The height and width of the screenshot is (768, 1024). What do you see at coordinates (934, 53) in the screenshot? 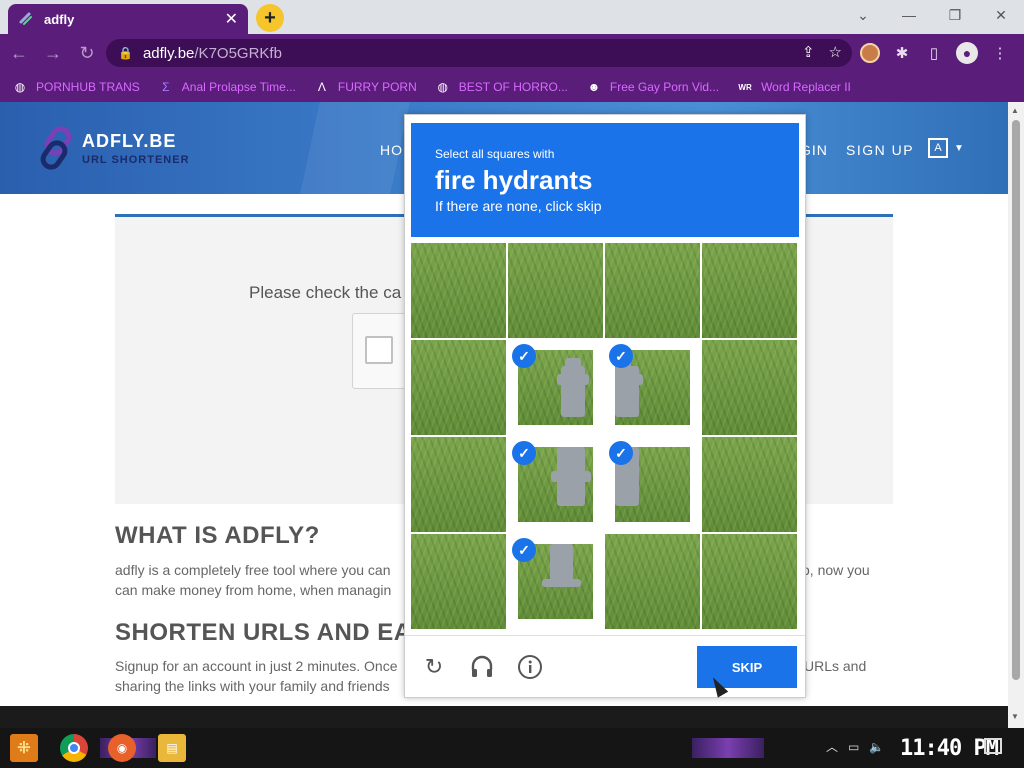
I see `side-panel-icon: ▯` at bounding box center [934, 53].